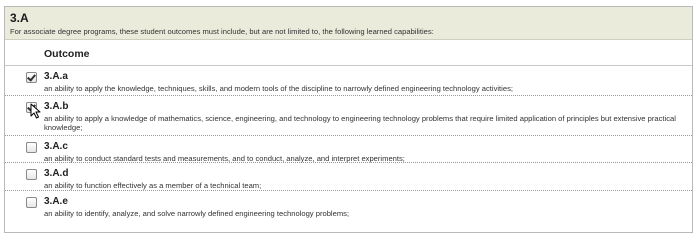 This screenshot has width=699, height=241. I want to click on outcome-checkbox-3a-d, so click(31, 174).